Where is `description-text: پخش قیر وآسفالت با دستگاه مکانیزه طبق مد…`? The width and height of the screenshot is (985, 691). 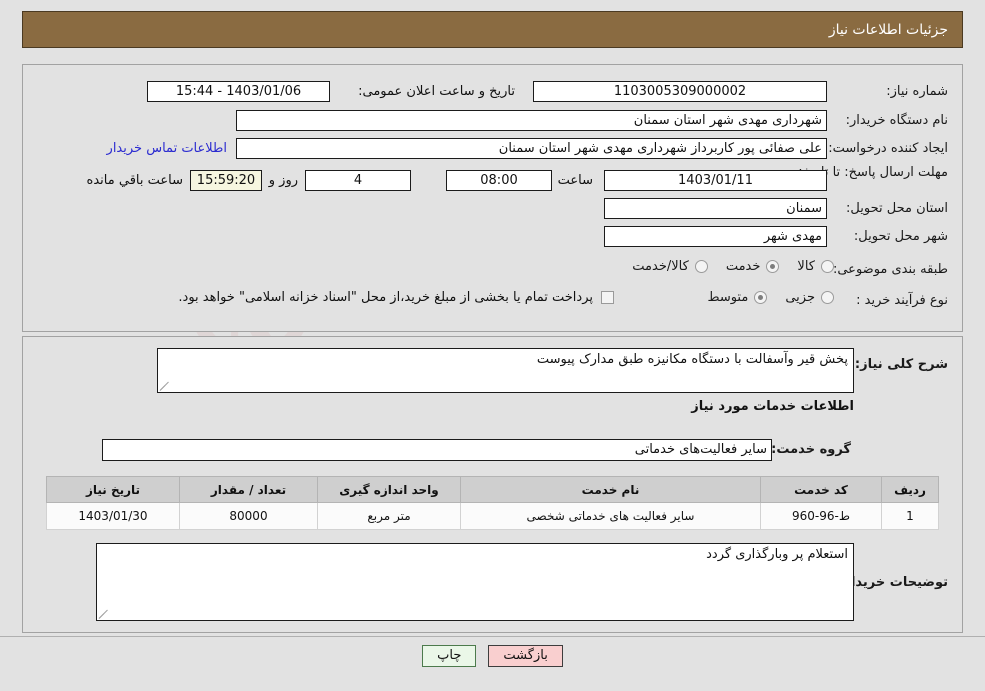
description-text: پخش قیر وآسفالت با دستگاه مکانیزه طبق مد… is located at coordinates (692, 359).